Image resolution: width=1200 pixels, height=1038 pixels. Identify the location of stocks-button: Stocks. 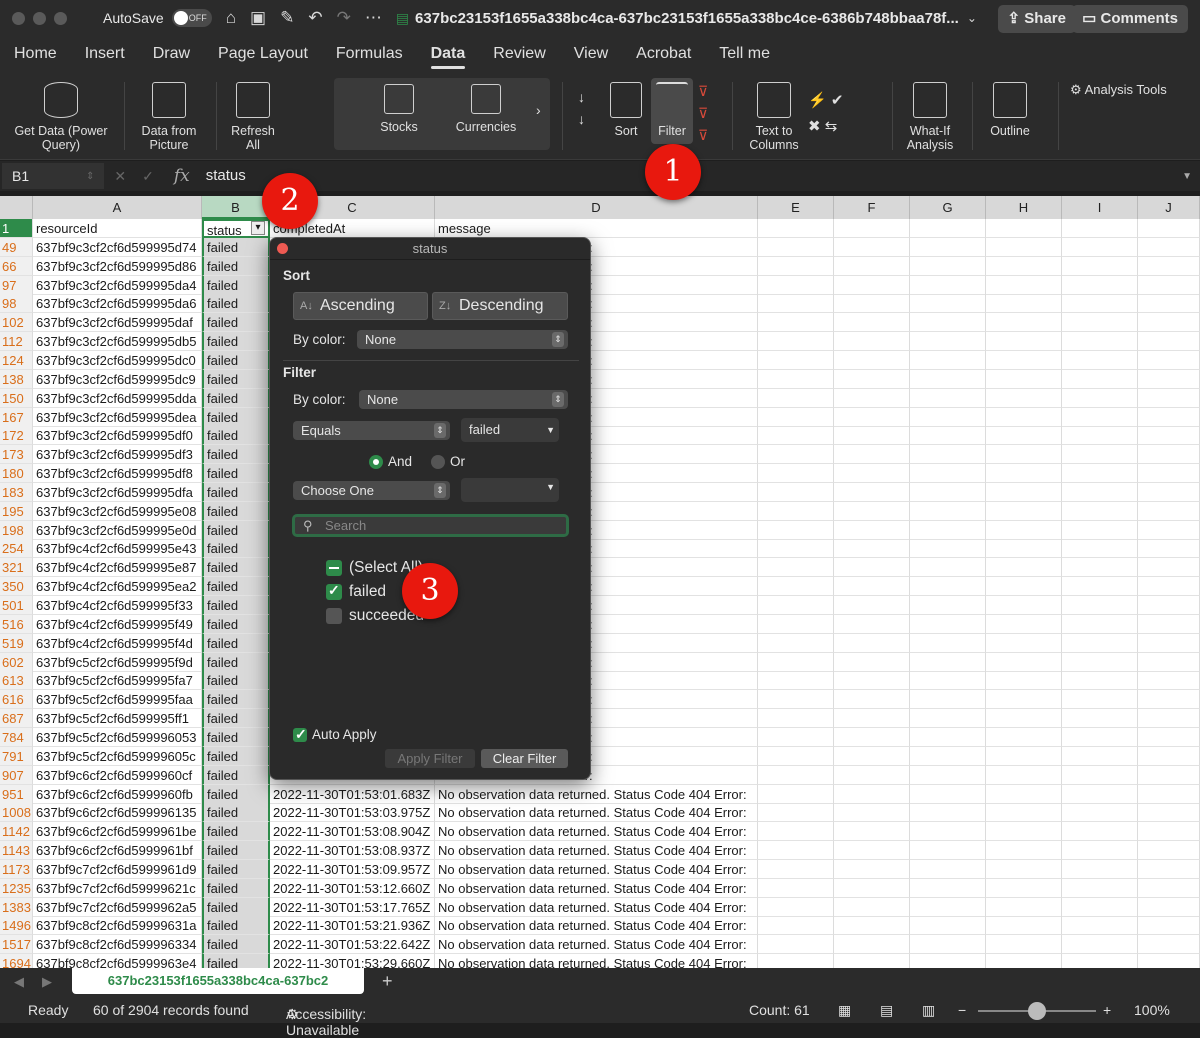
(399, 109).